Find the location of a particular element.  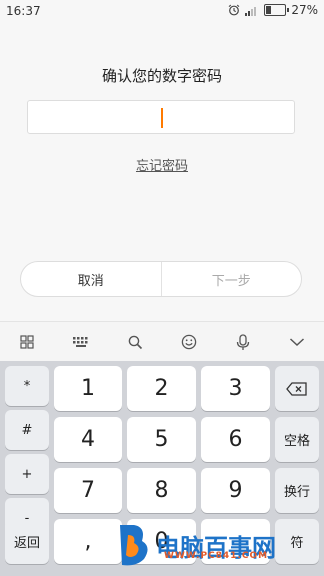

next-button: 下一步 is located at coordinates (232, 279).